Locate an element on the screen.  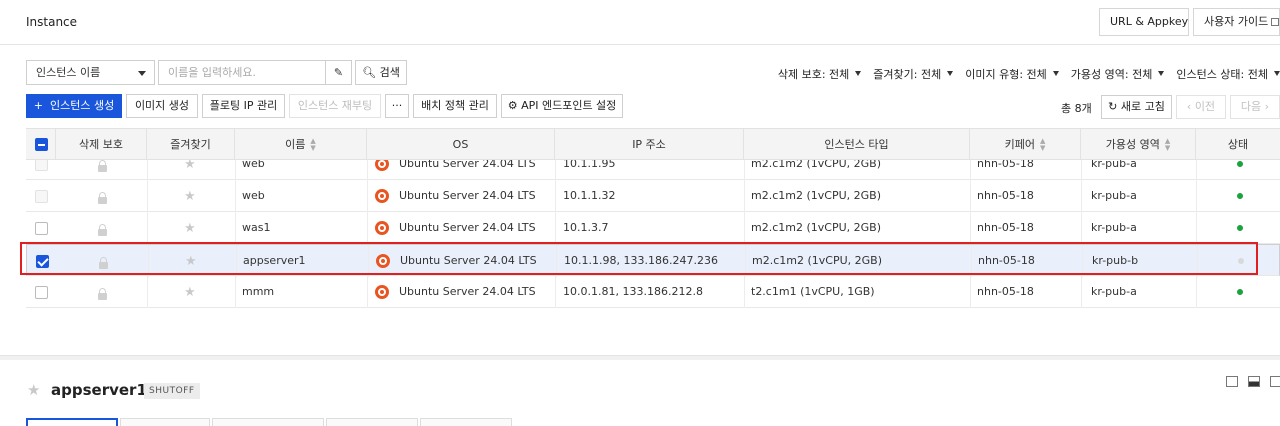
select-all-cell is located at coordinates (41, 144).